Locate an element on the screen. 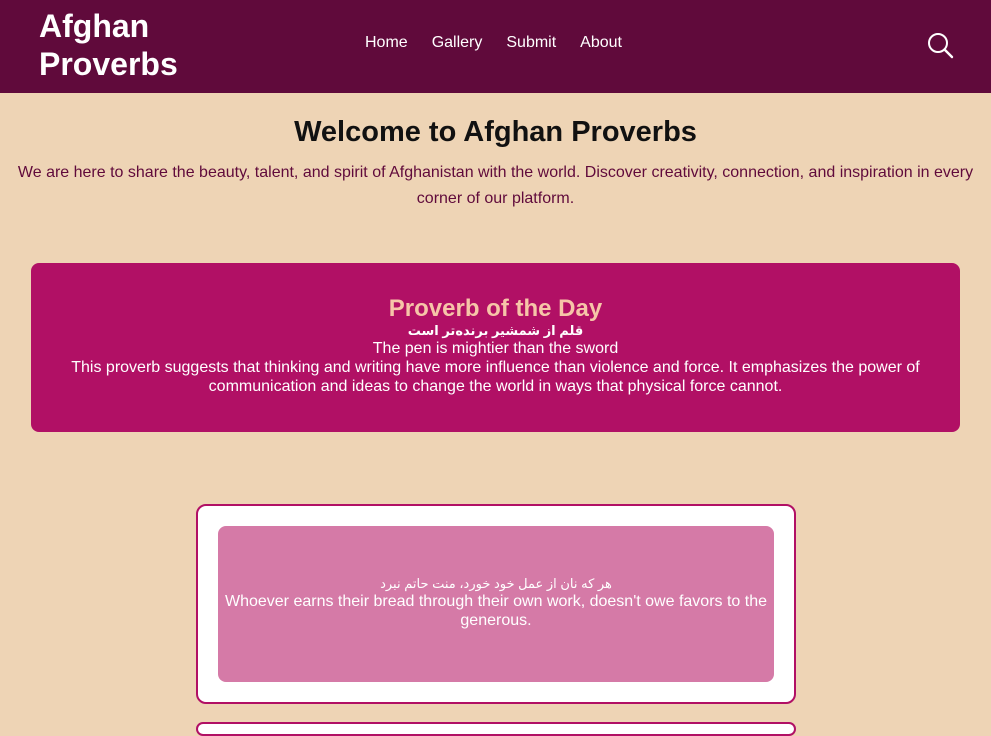 The image size is (991, 736). search-icon is located at coordinates (941, 46).